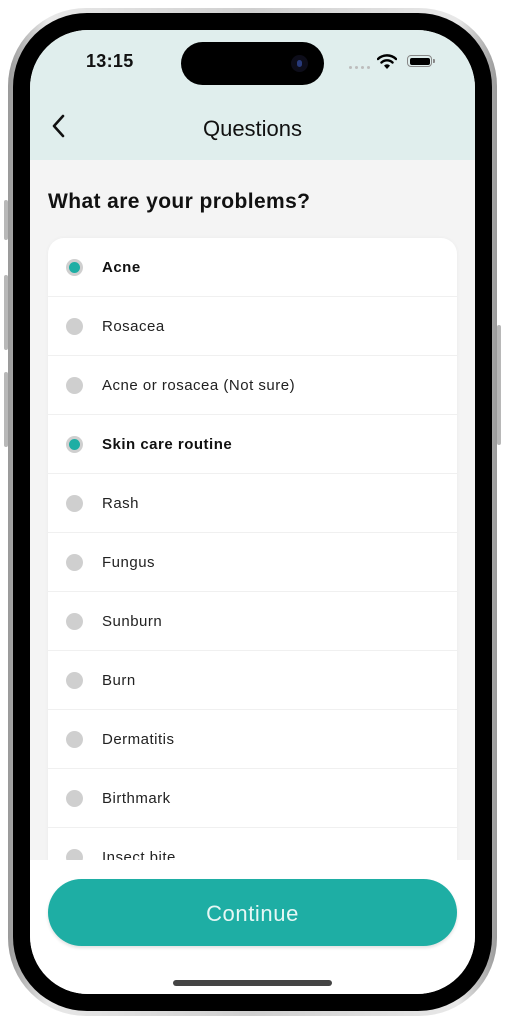 Image resolution: width=505 pixels, height=1024 pixels. What do you see at coordinates (499, 385) in the screenshot?
I see `power-button` at bounding box center [499, 385].